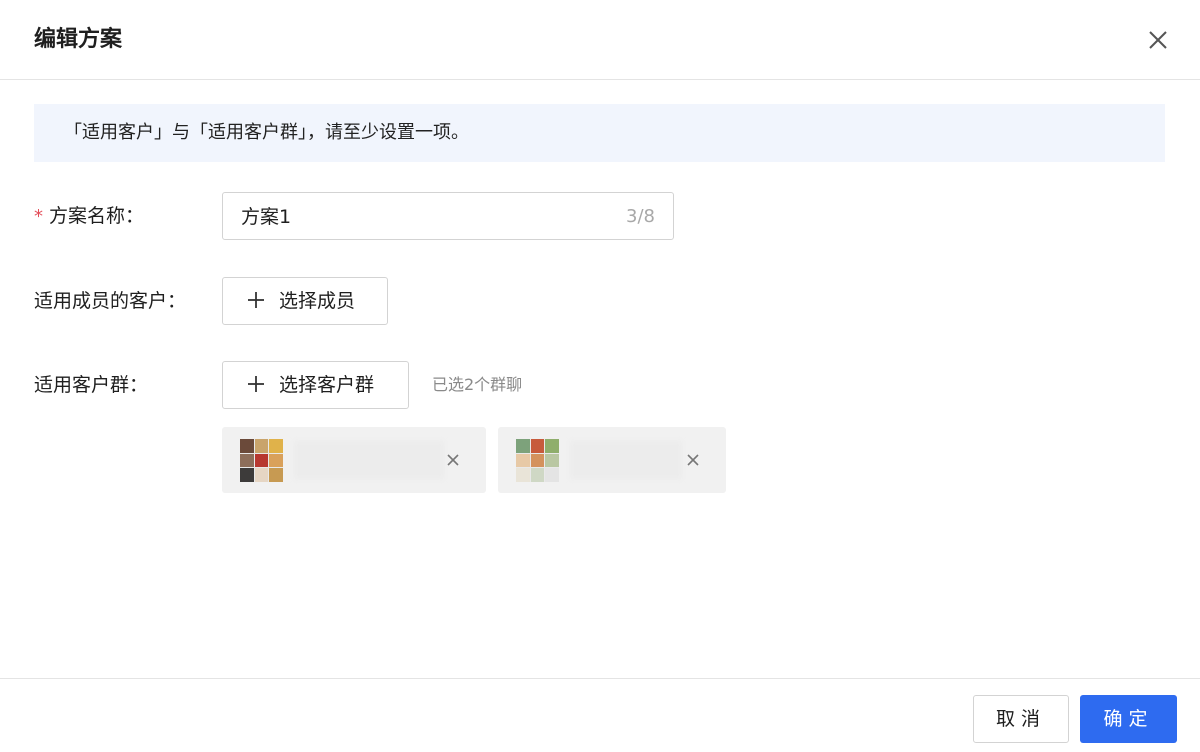 This screenshot has height=752, width=1200. I want to click on dialog-footer: 取消 确定, so click(600, 715).